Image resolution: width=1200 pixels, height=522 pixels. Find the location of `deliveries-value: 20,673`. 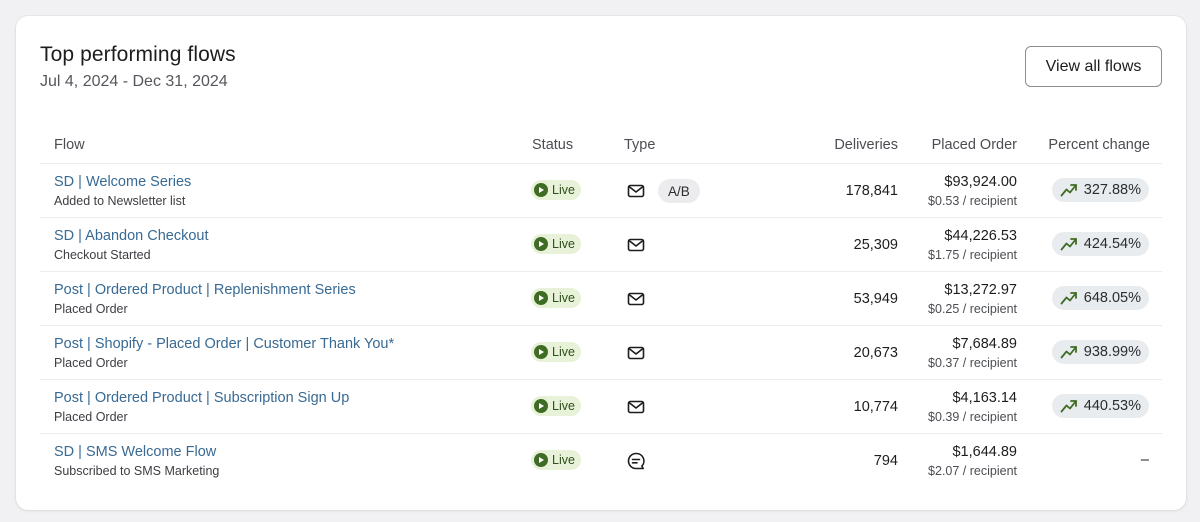

deliveries-value: 20,673 is located at coordinates (875, 353).